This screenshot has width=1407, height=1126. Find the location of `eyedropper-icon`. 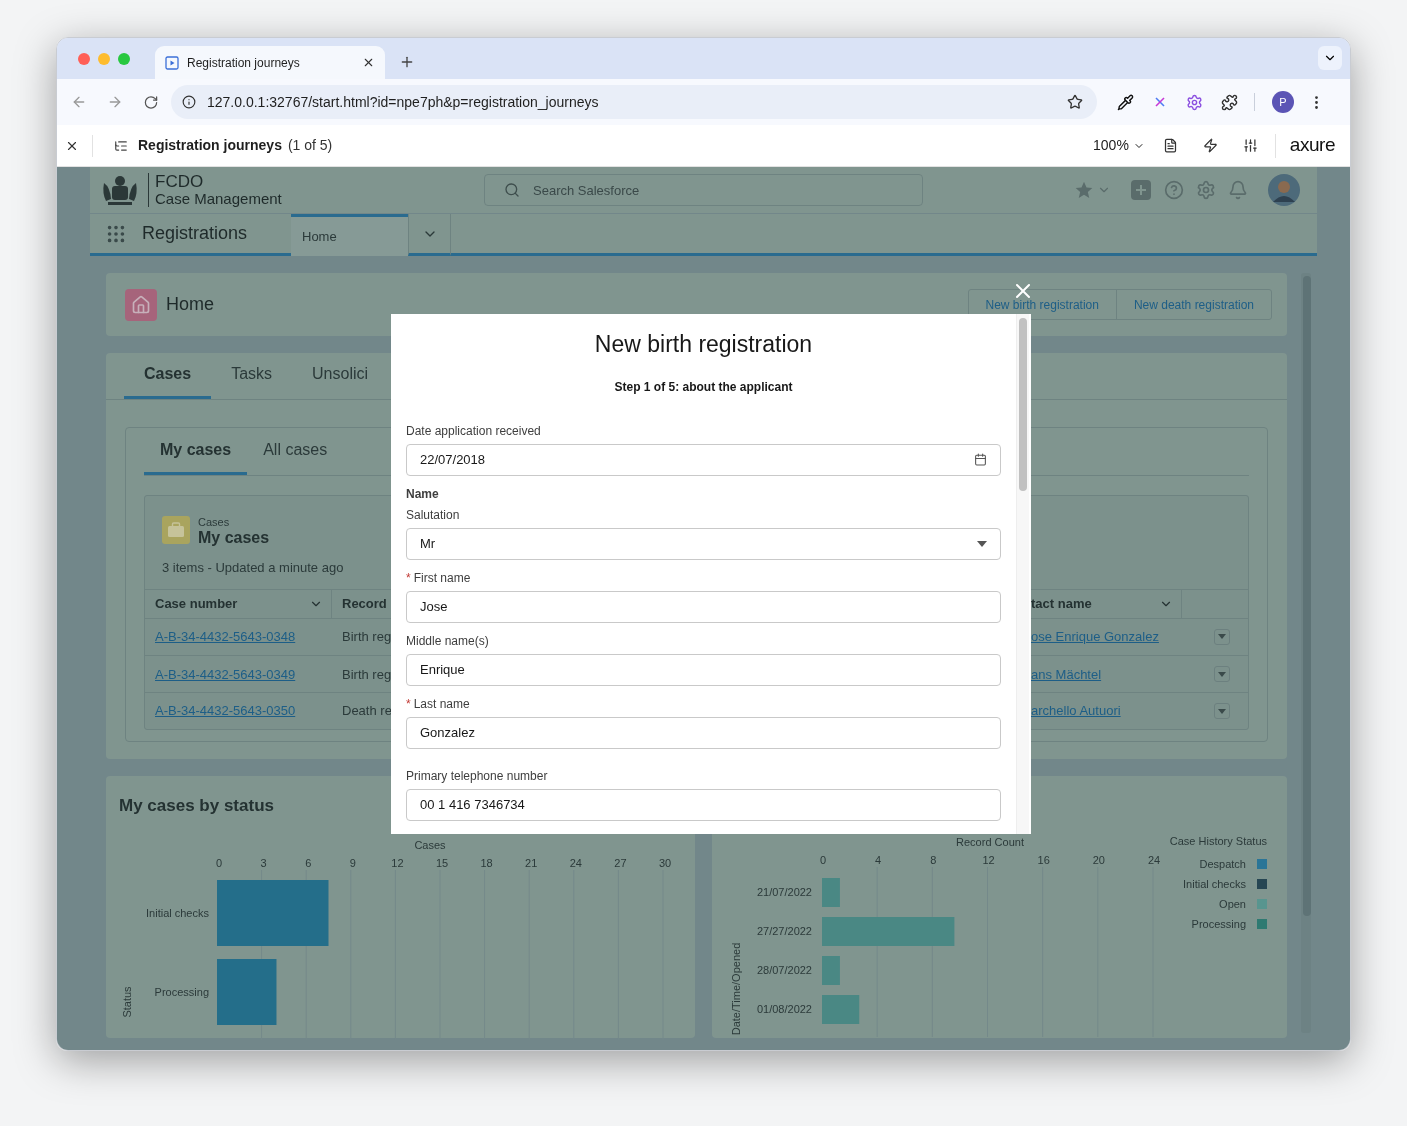

eyedropper-icon is located at coordinates (1125, 102).